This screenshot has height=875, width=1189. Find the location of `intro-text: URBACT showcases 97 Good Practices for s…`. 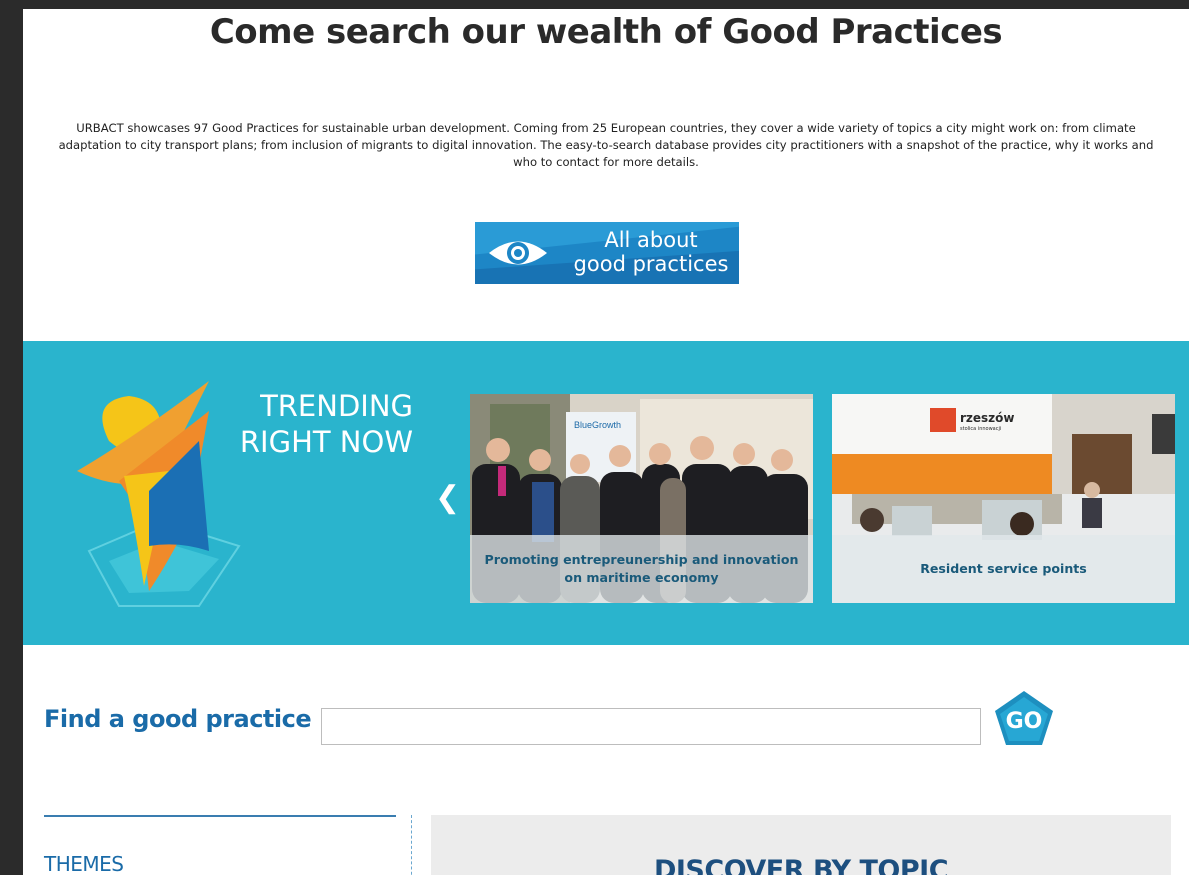

intro-text: URBACT showcases 97 Good Practices for s… is located at coordinates (606, 145).